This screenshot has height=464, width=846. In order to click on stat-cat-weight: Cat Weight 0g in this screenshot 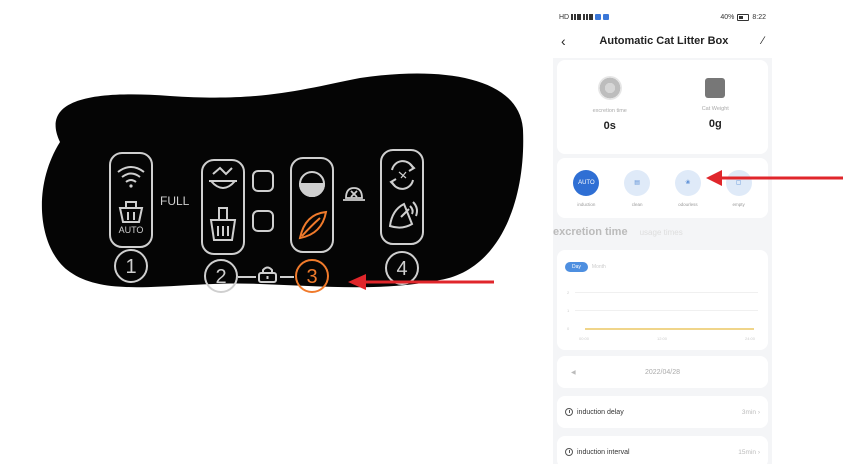, I will do `click(716, 107)`.